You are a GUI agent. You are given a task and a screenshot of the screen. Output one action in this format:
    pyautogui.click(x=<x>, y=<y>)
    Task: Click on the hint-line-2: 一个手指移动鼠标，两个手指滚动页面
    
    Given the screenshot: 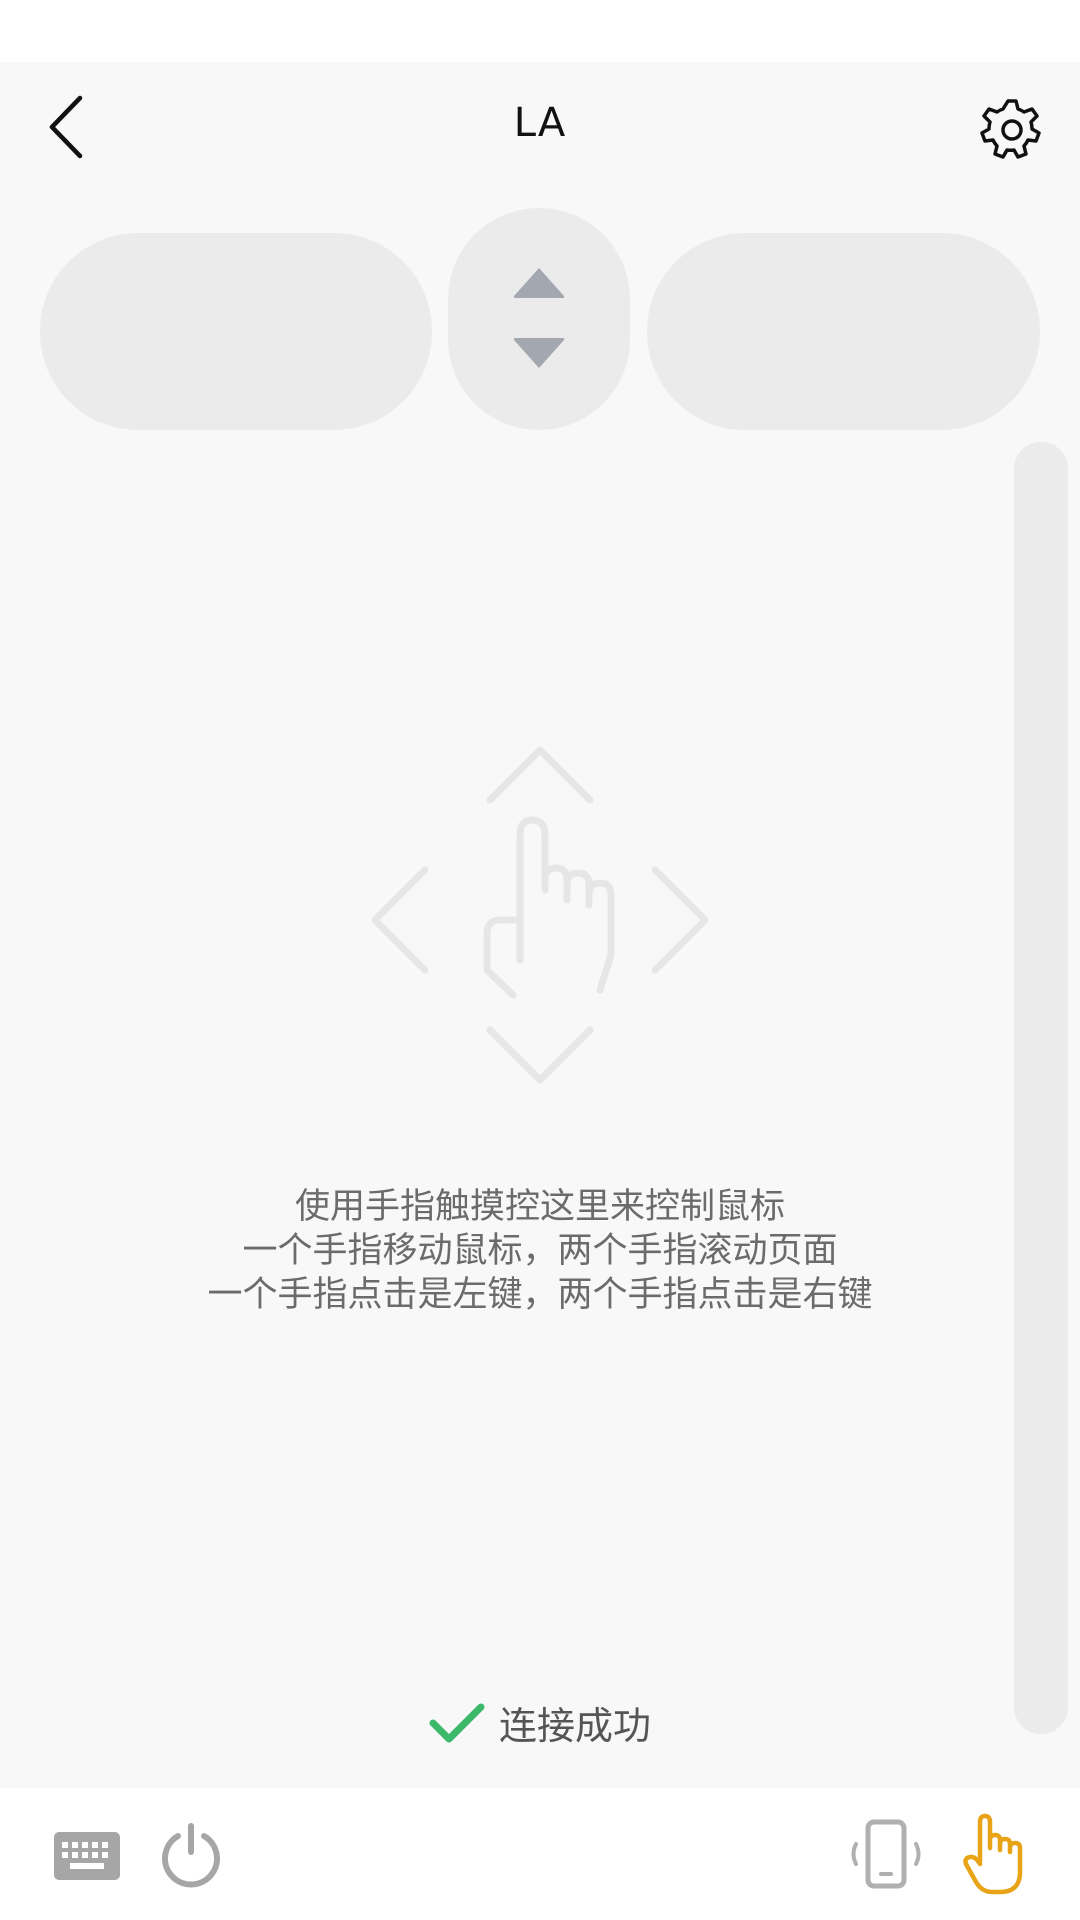 What is the action you would take?
    pyautogui.click(x=540, y=1251)
    